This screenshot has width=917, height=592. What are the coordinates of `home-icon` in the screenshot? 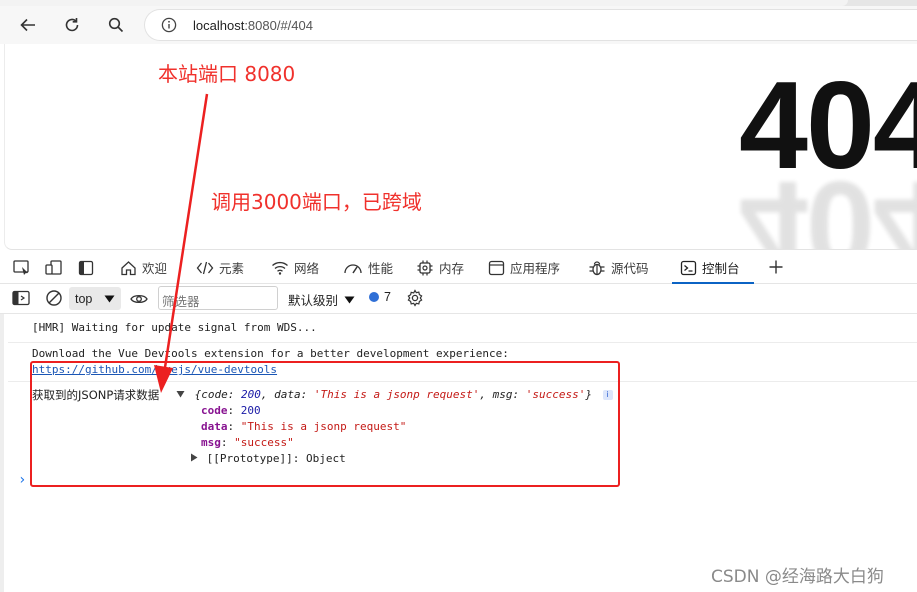 It's located at (128, 268).